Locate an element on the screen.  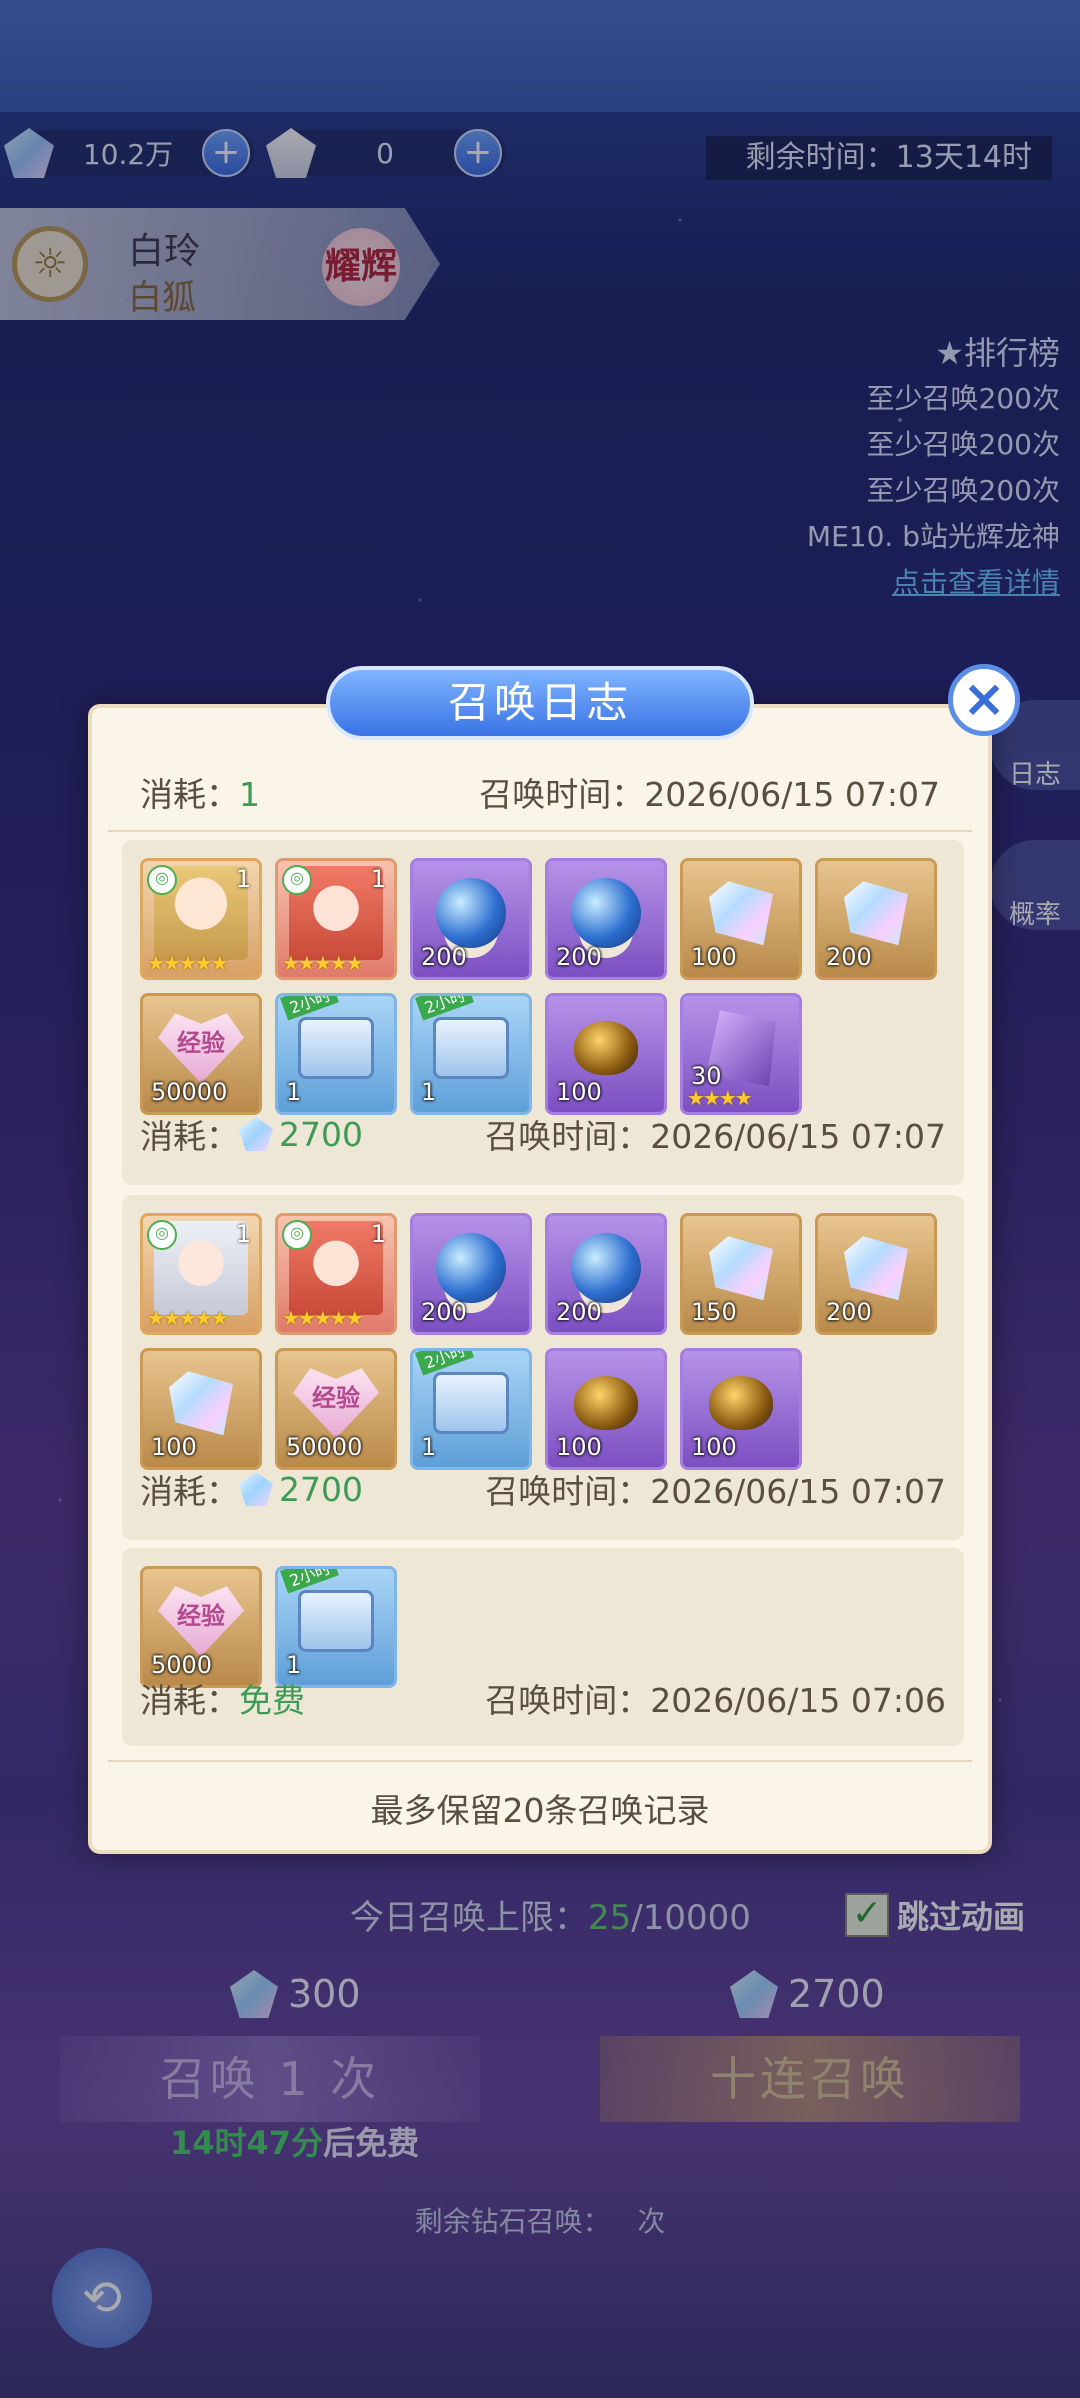
top-time: 召唤时间：2026/06/15 07:07 is located at coordinates (709, 794).